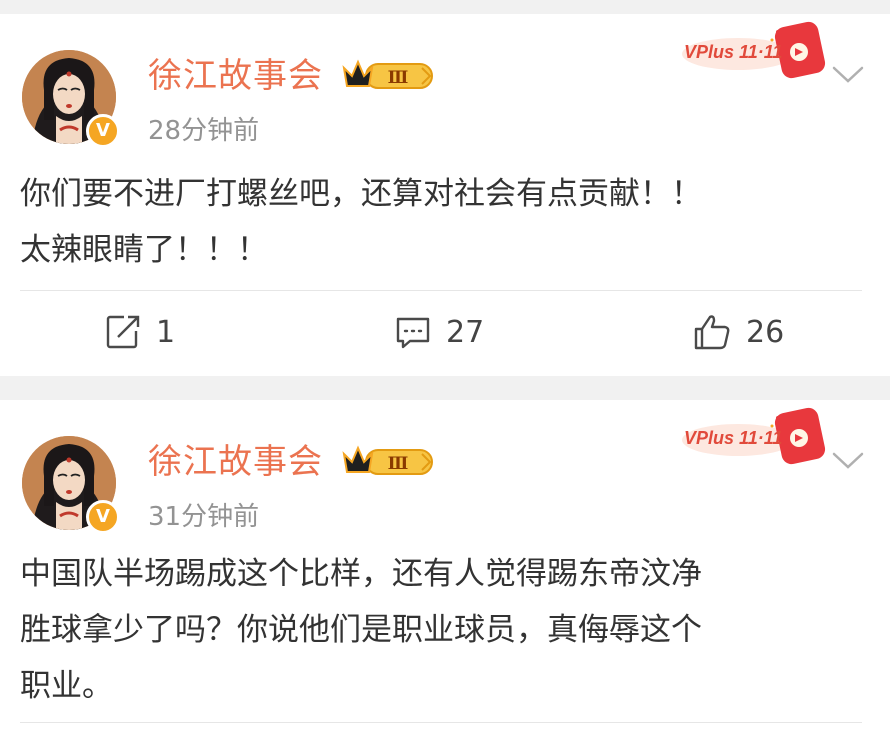 The image size is (890, 752). I want to click on timestamp: 31分钟前, so click(204, 517).